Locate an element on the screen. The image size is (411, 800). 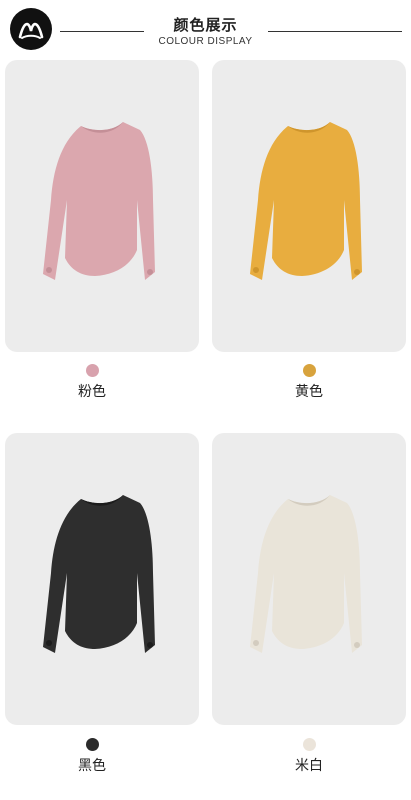
page-subtitle: COLOUR DISPLAY is located at coordinates (205, 41).